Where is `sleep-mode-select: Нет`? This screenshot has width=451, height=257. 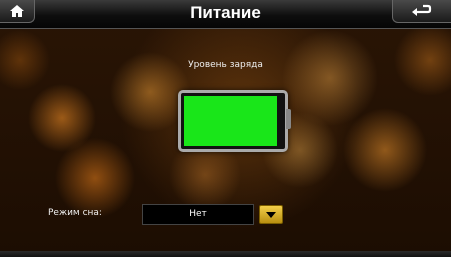 sleep-mode-select: Нет is located at coordinates (198, 214).